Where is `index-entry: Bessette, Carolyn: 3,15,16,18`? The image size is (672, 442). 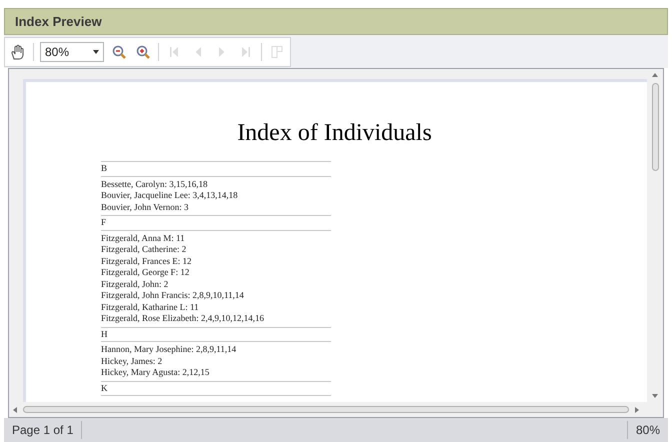 index-entry: Bessette, Carolyn: 3,15,16,18 is located at coordinates (154, 184).